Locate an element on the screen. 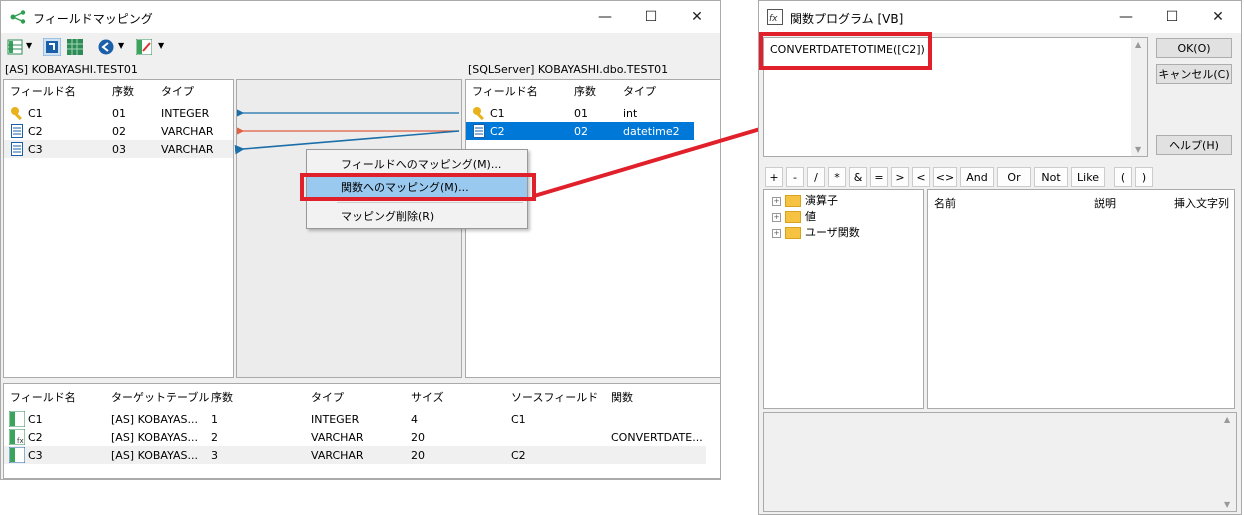 The height and width of the screenshot is (515, 1244). list-header: 名前 説明 挿入文字列 is located at coordinates (1081, 203).